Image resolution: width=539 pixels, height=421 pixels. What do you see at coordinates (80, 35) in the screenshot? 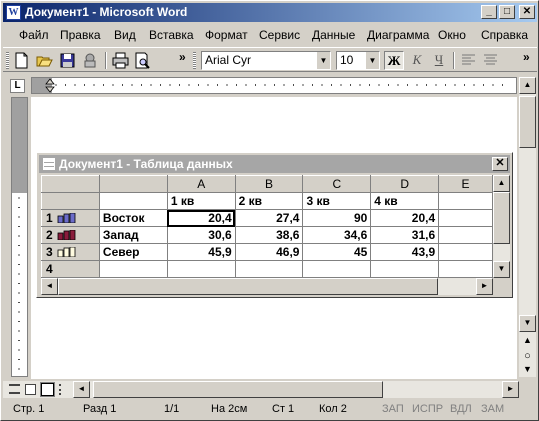
I see `menu-edit: Правка` at bounding box center [80, 35].